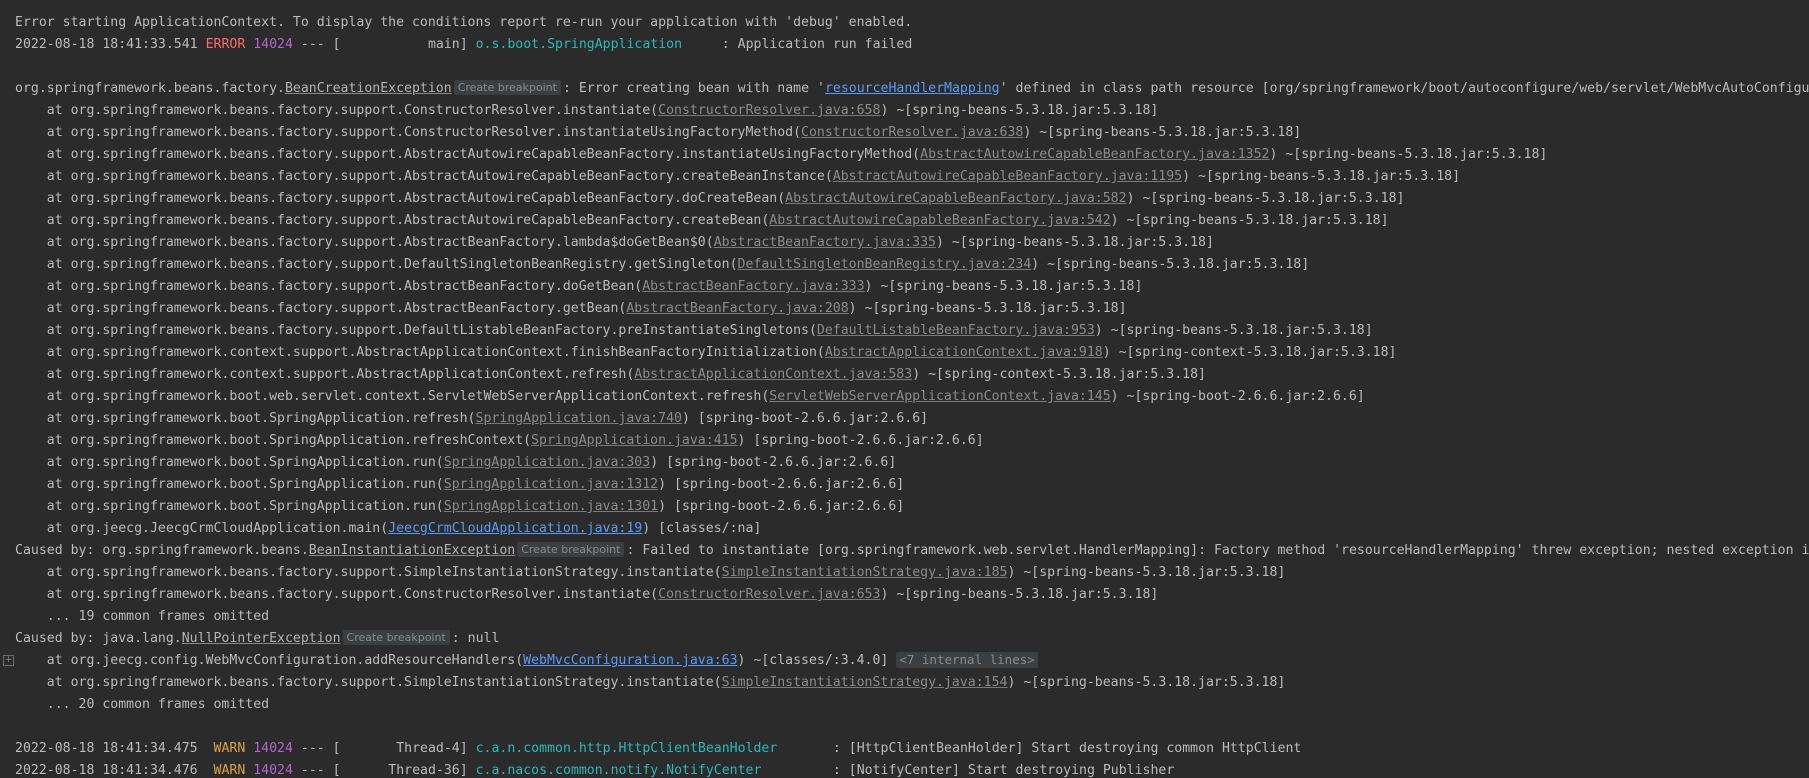  What do you see at coordinates (817, 660) in the screenshot?
I see `frame-jar: ) ~[classes/:3.4.0]` at bounding box center [817, 660].